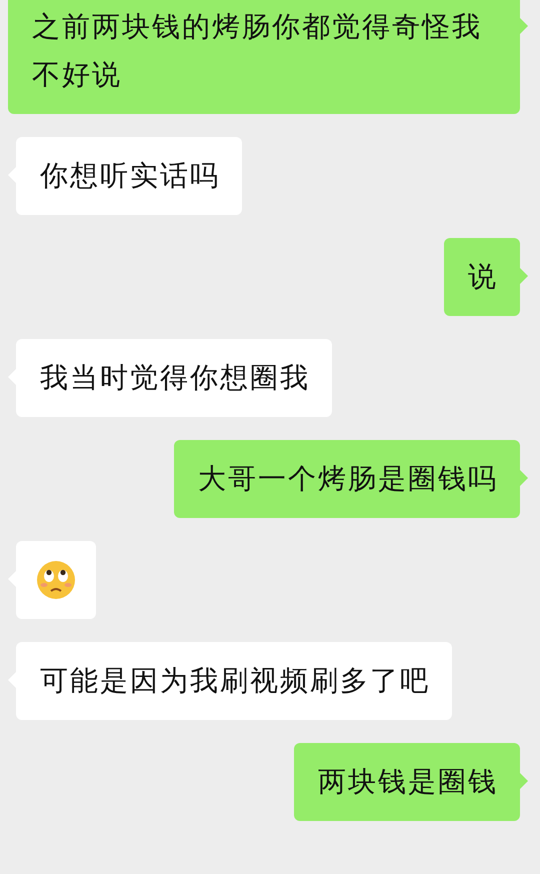  I want to click on message-bubble: 大哥一个烤肠是圈钱吗, so click(347, 479).